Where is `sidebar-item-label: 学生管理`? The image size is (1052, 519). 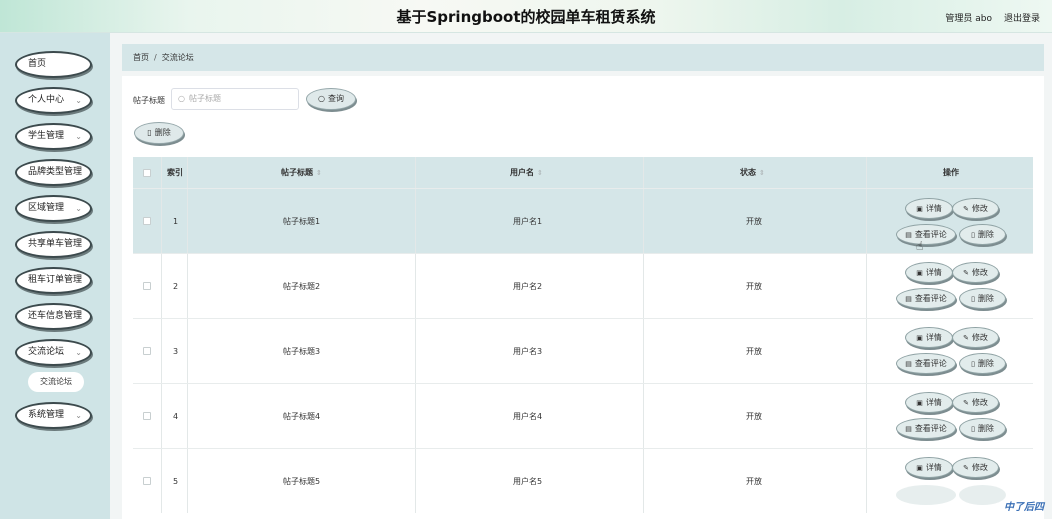
sidebar-item-label: 学生管理 is located at coordinates (46, 136).